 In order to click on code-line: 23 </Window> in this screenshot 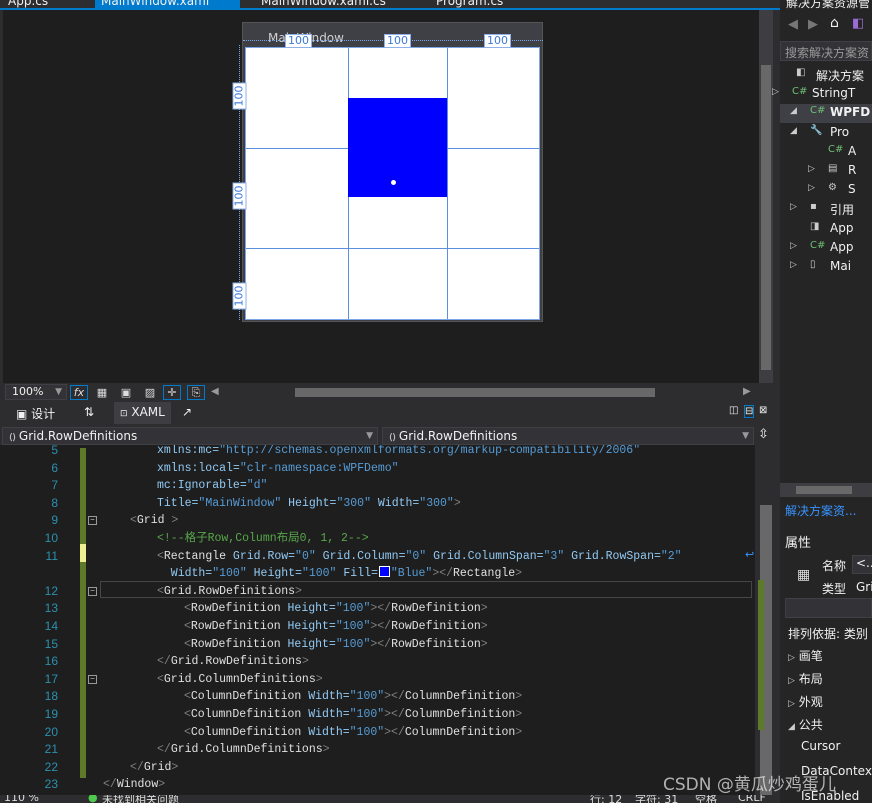, I will do `click(377, 785)`.